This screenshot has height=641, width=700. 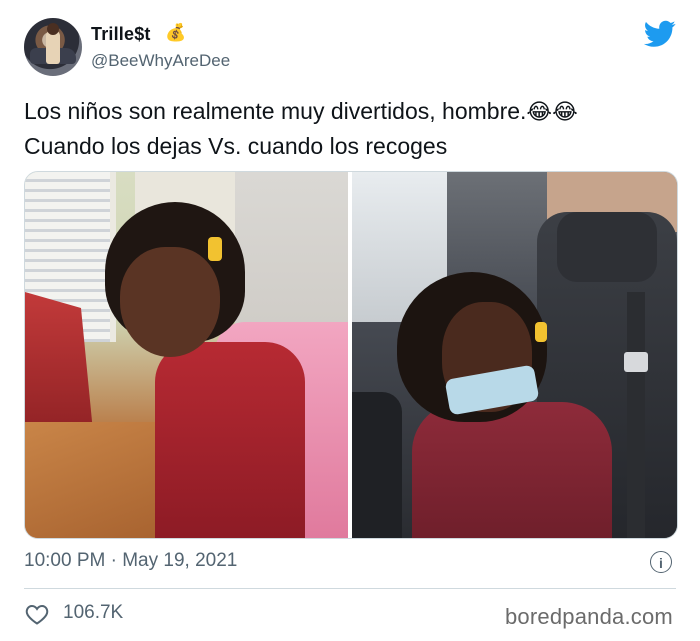 I want to click on like-count: 106.7K, so click(x=93, y=612).